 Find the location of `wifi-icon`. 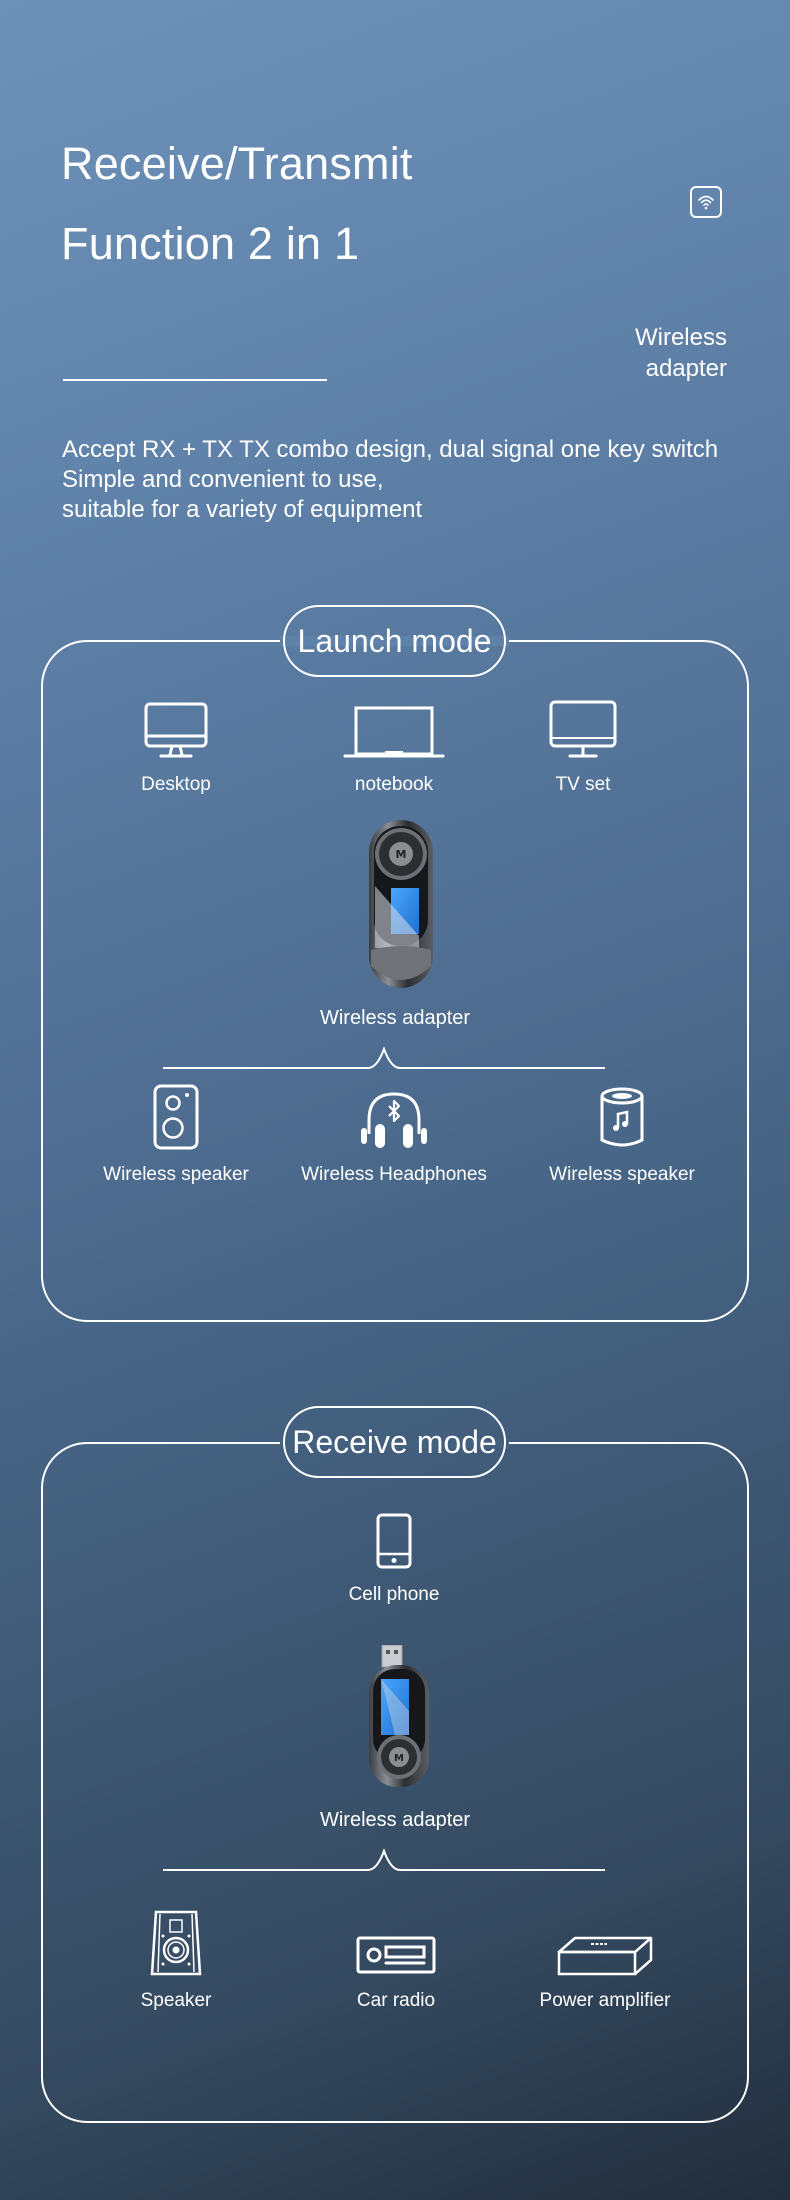

wifi-icon is located at coordinates (706, 202).